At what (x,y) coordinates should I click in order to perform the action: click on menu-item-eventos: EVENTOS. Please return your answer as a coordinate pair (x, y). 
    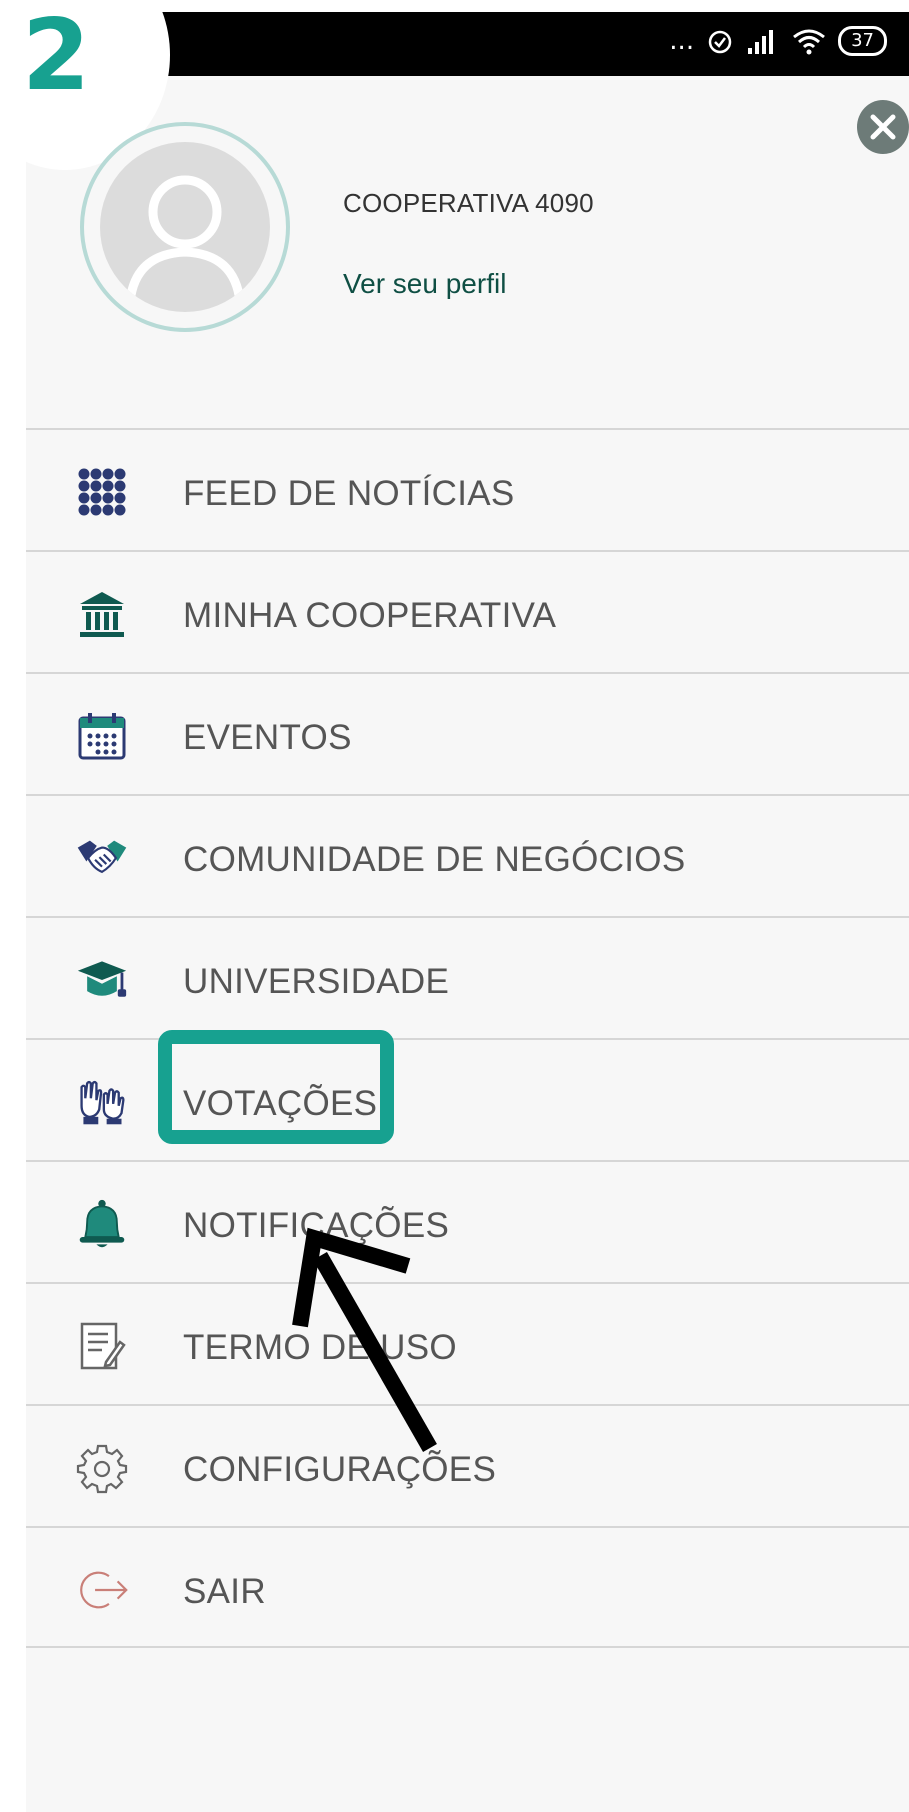
    Looking at the image, I should click on (467, 733).